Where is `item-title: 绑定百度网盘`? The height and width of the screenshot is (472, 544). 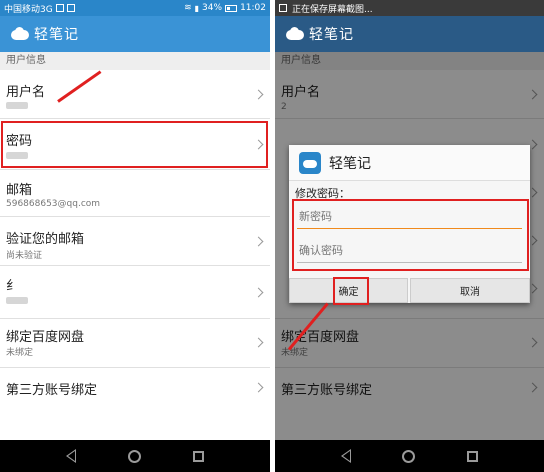
item-title: 绑定百度网盘 is located at coordinates (45, 337).